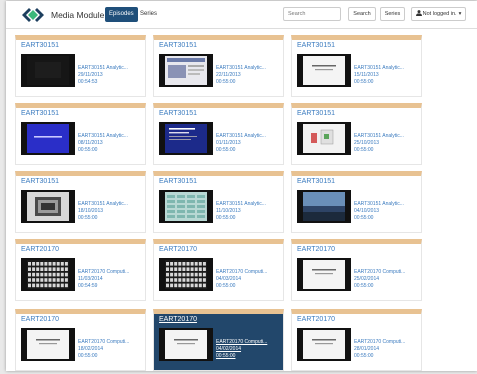 This screenshot has height=374, width=477. Describe the element at coordinates (90, 143) in the screenshot. I see `episode-date: 08/11/2013` at that location.